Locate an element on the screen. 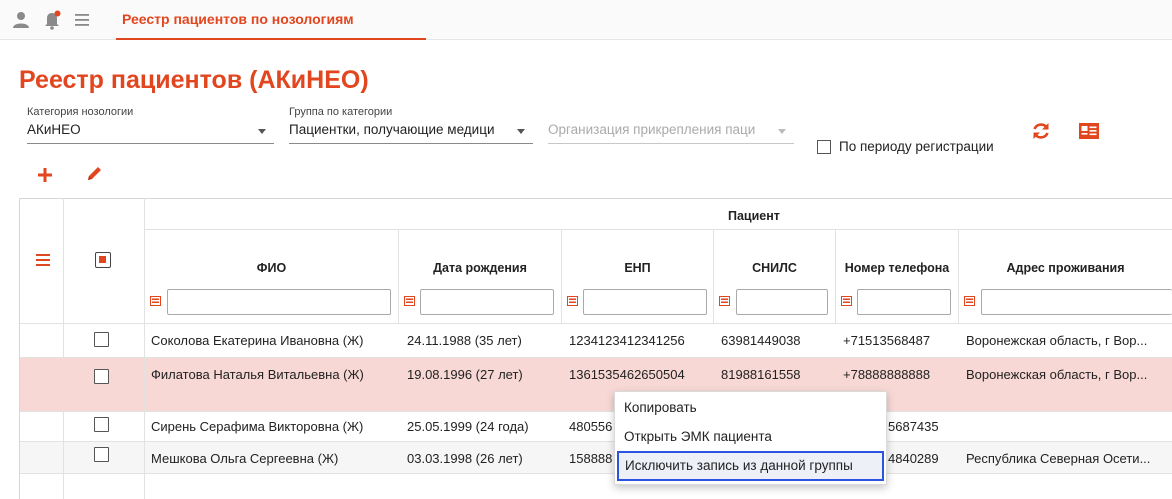 The height and width of the screenshot is (499, 1172). column-header-phone: Номер телефона is located at coordinates (897, 268).